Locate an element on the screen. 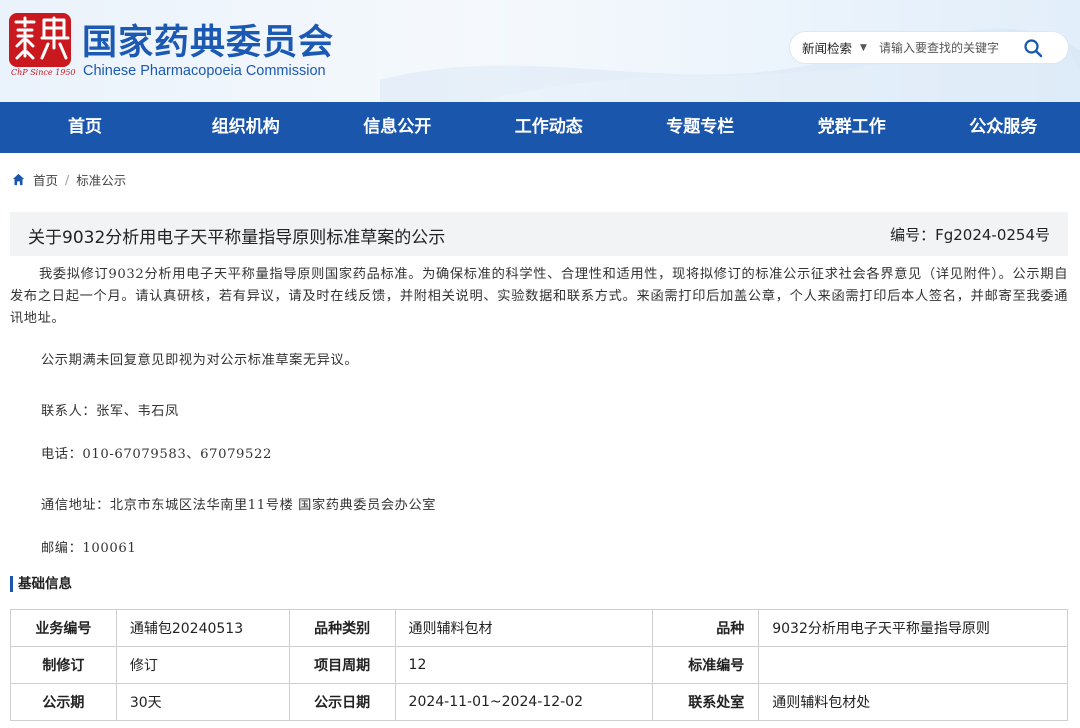 Image resolution: width=1080 pixels, height=728 pixels. table-value is located at coordinates (913, 665).